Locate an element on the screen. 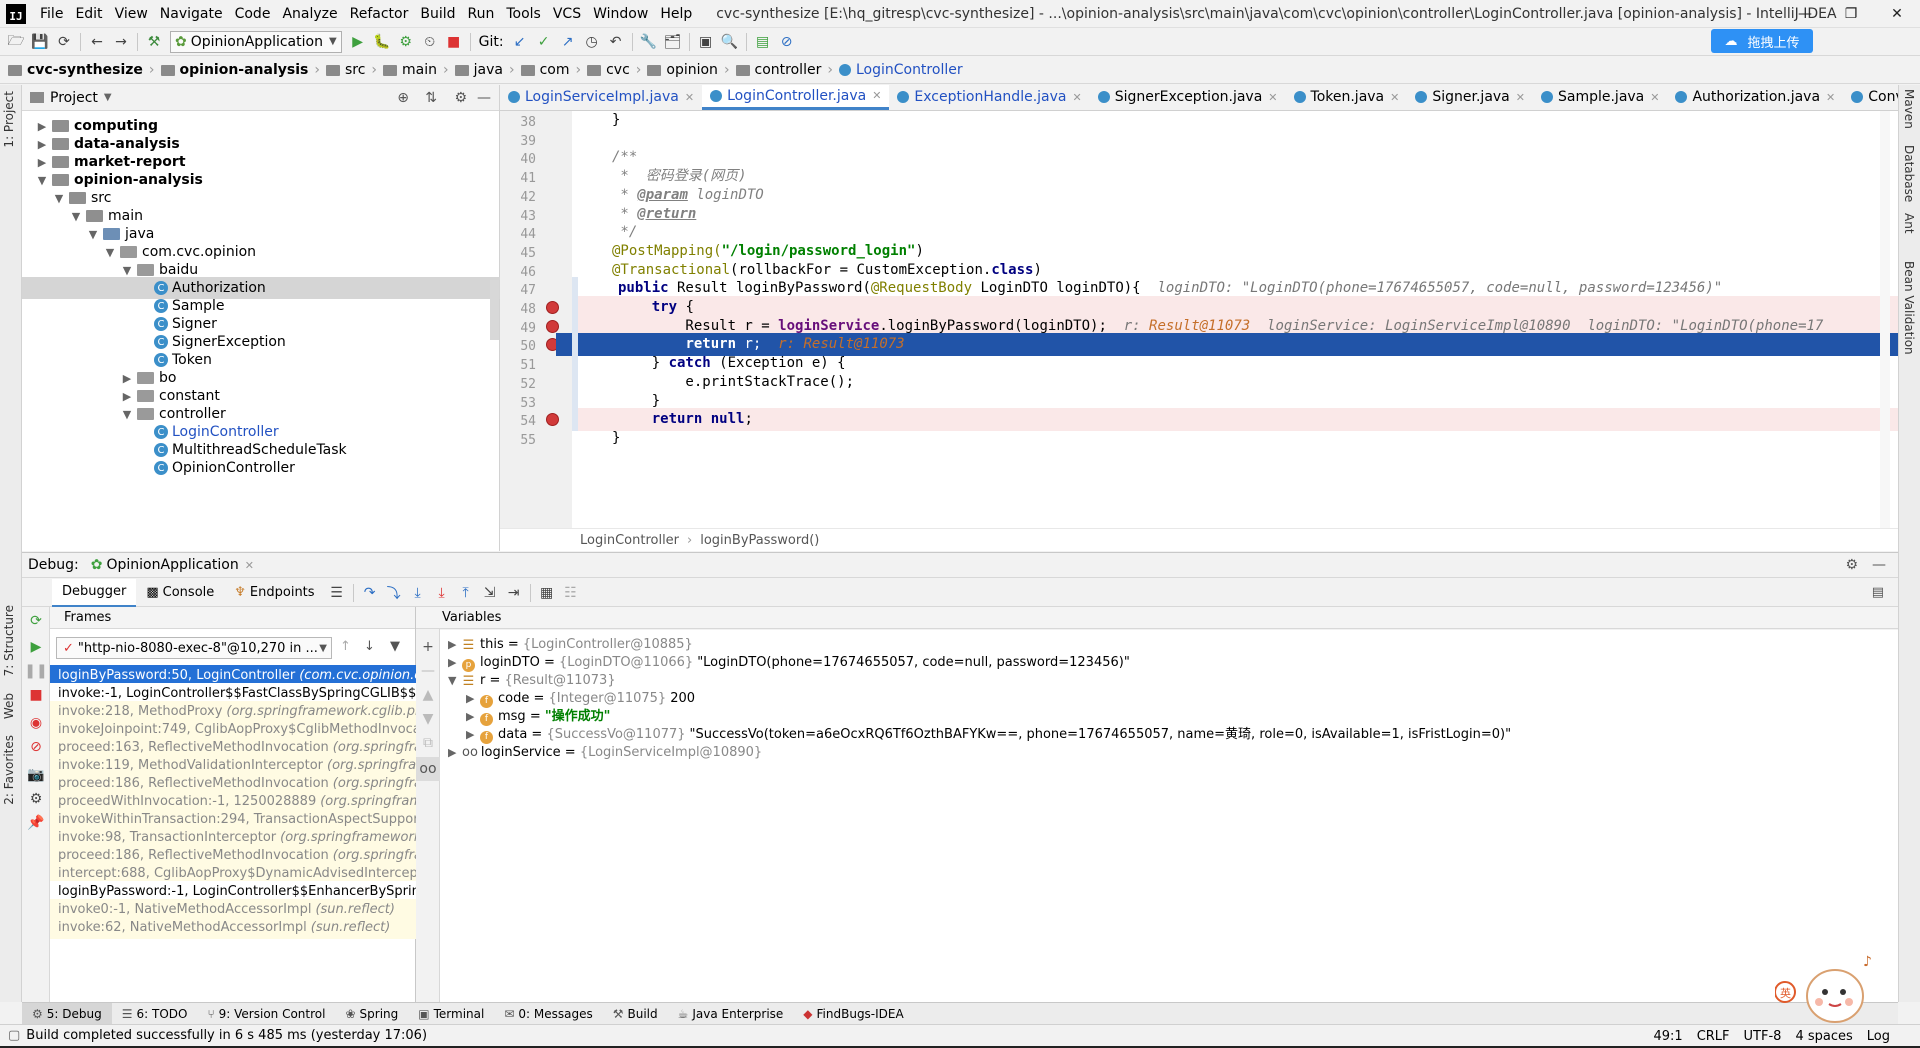 The width and height of the screenshot is (1920, 1048). layout-icon: ▤ is located at coordinates (1878, 592).